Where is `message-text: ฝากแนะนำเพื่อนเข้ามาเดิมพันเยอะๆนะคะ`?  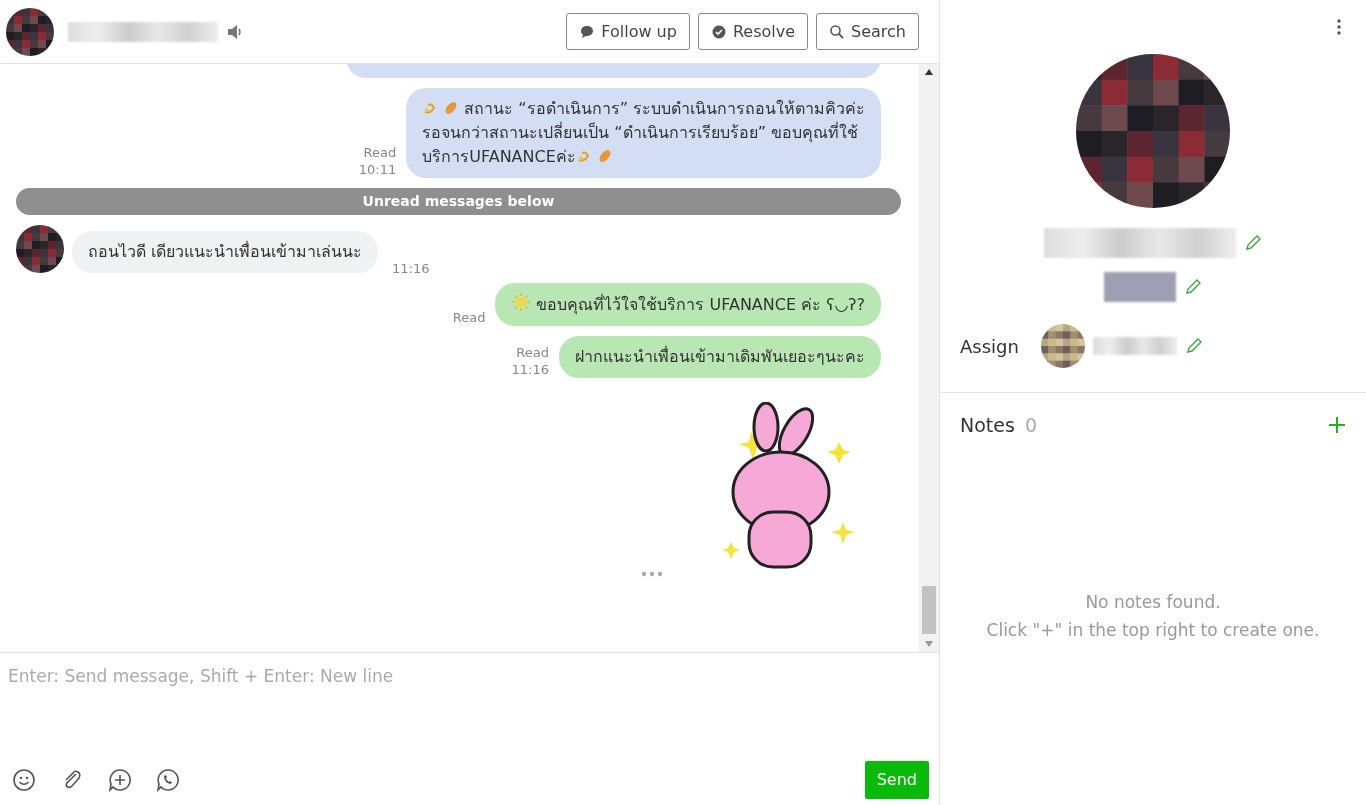
message-text: ฝากแนะนำเพื่อนเข้ามาเดิมพันเยอะๆนะคะ is located at coordinates (720, 356).